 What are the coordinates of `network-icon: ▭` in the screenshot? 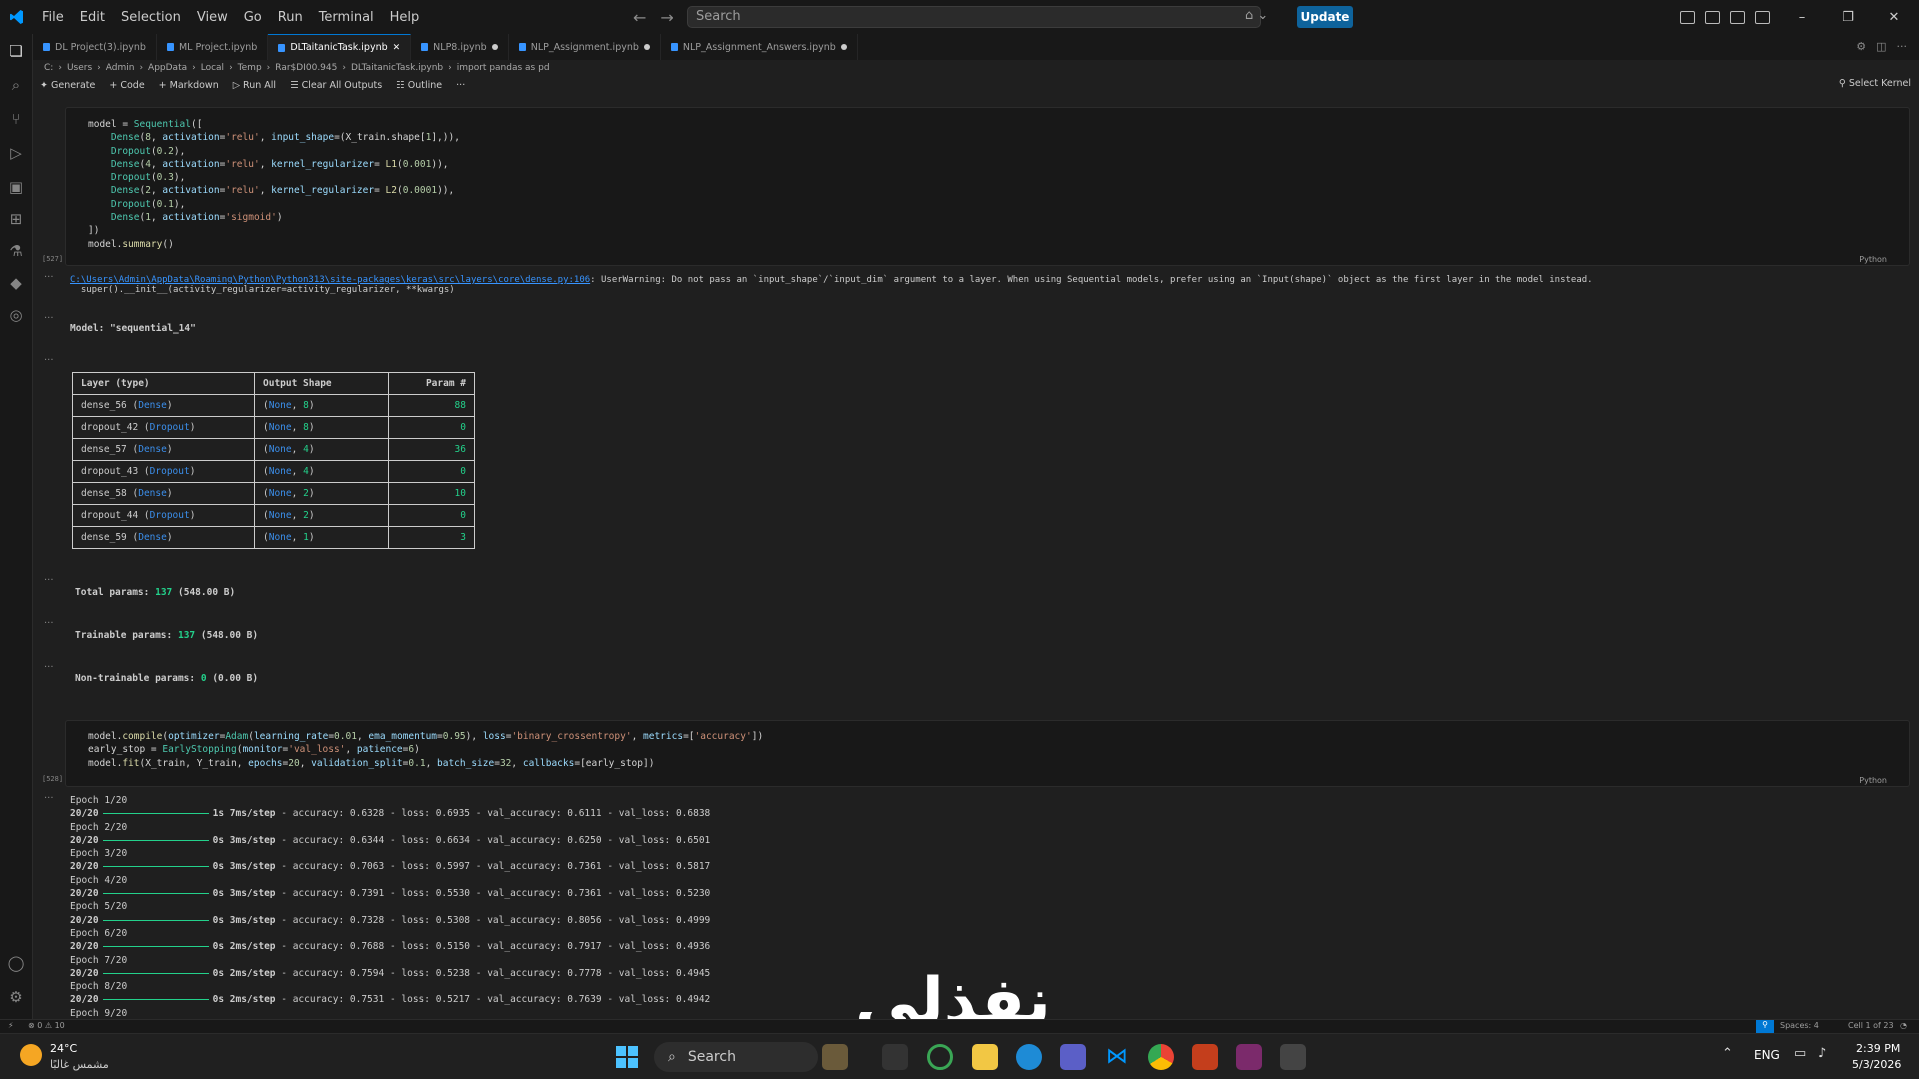 It's located at (1800, 1053).